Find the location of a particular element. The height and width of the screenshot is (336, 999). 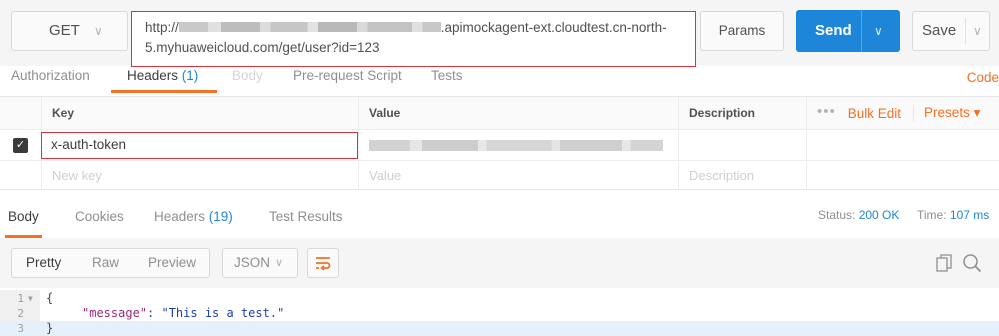

url-line-2: 5.myhuaweicloud.com/get/user?id=123 is located at coordinates (262, 47).